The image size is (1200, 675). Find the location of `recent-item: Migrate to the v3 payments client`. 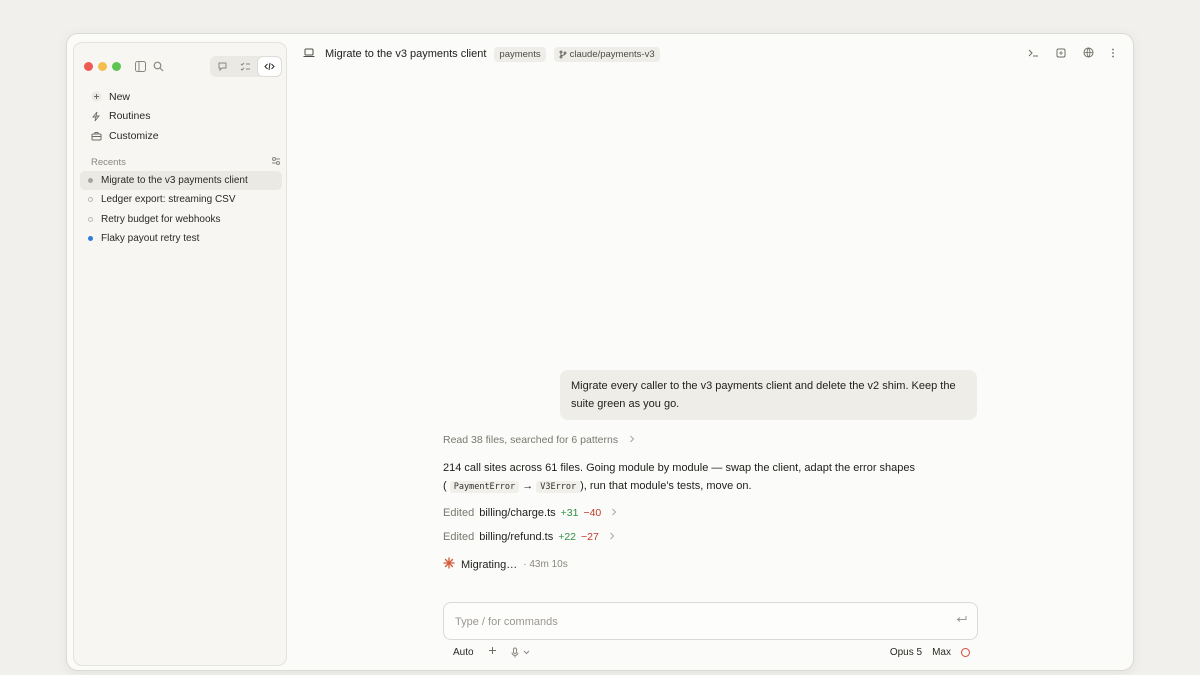

recent-item: Migrate to the v3 payments client is located at coordinates (181, 181).